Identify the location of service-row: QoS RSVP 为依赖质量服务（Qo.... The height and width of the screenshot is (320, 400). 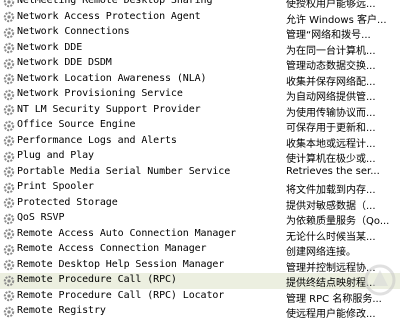
(200, 219).